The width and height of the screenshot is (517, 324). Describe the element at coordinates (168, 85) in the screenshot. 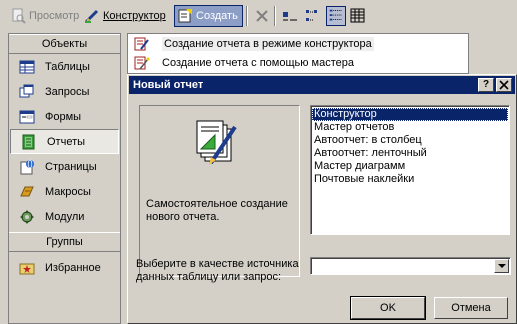

I see `dialog-title: Новый отчет` at that location.